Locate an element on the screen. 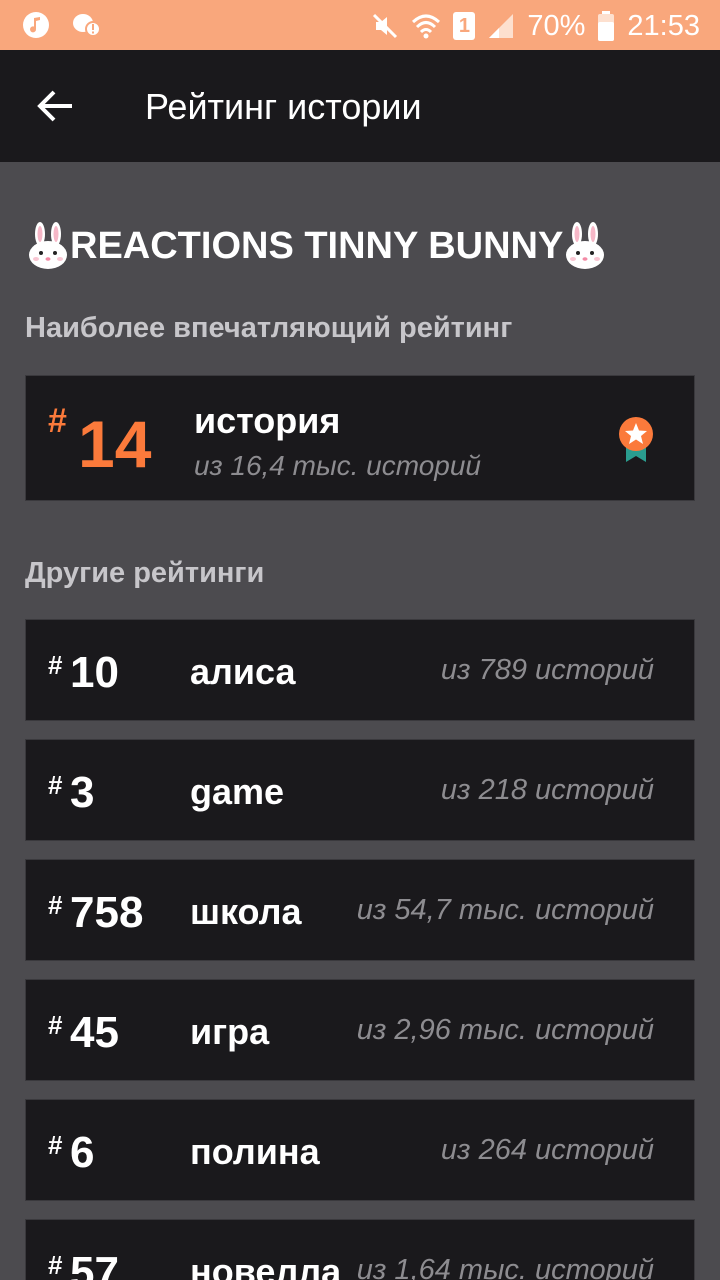 This screenshot has height=1280, width=720. rank-number: 57 is located at coordinates (94, 1264).